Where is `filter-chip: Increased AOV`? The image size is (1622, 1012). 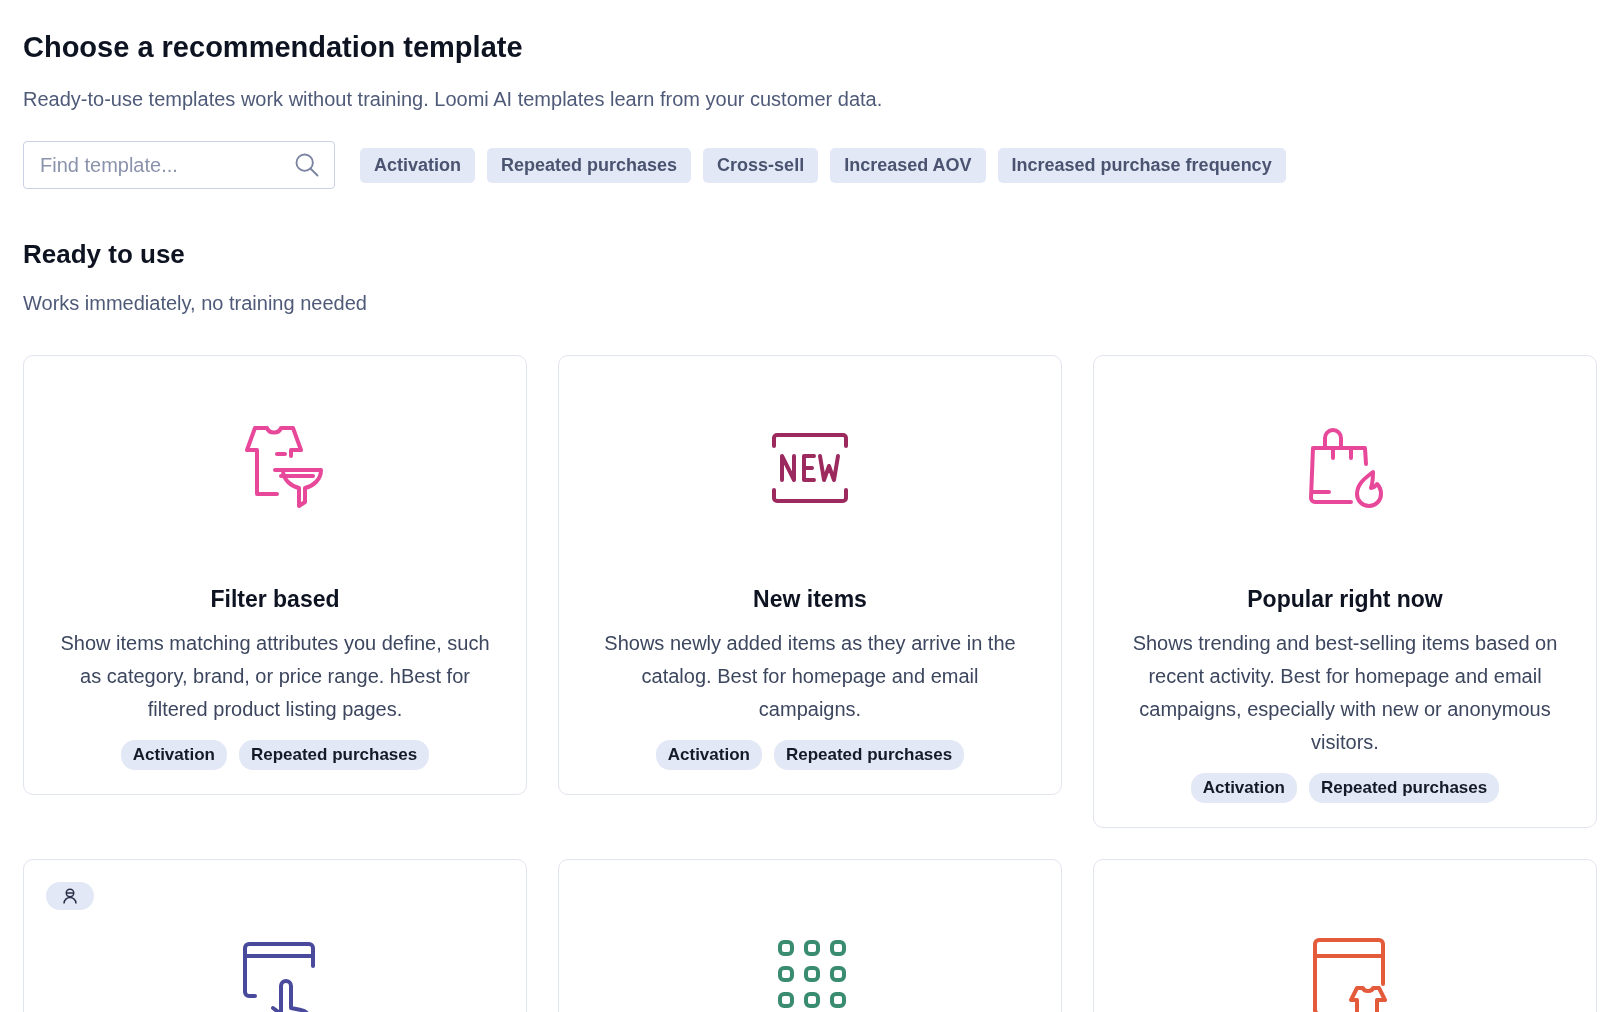
filter-chip: Increased AOV is located at coordinates (908, 165).